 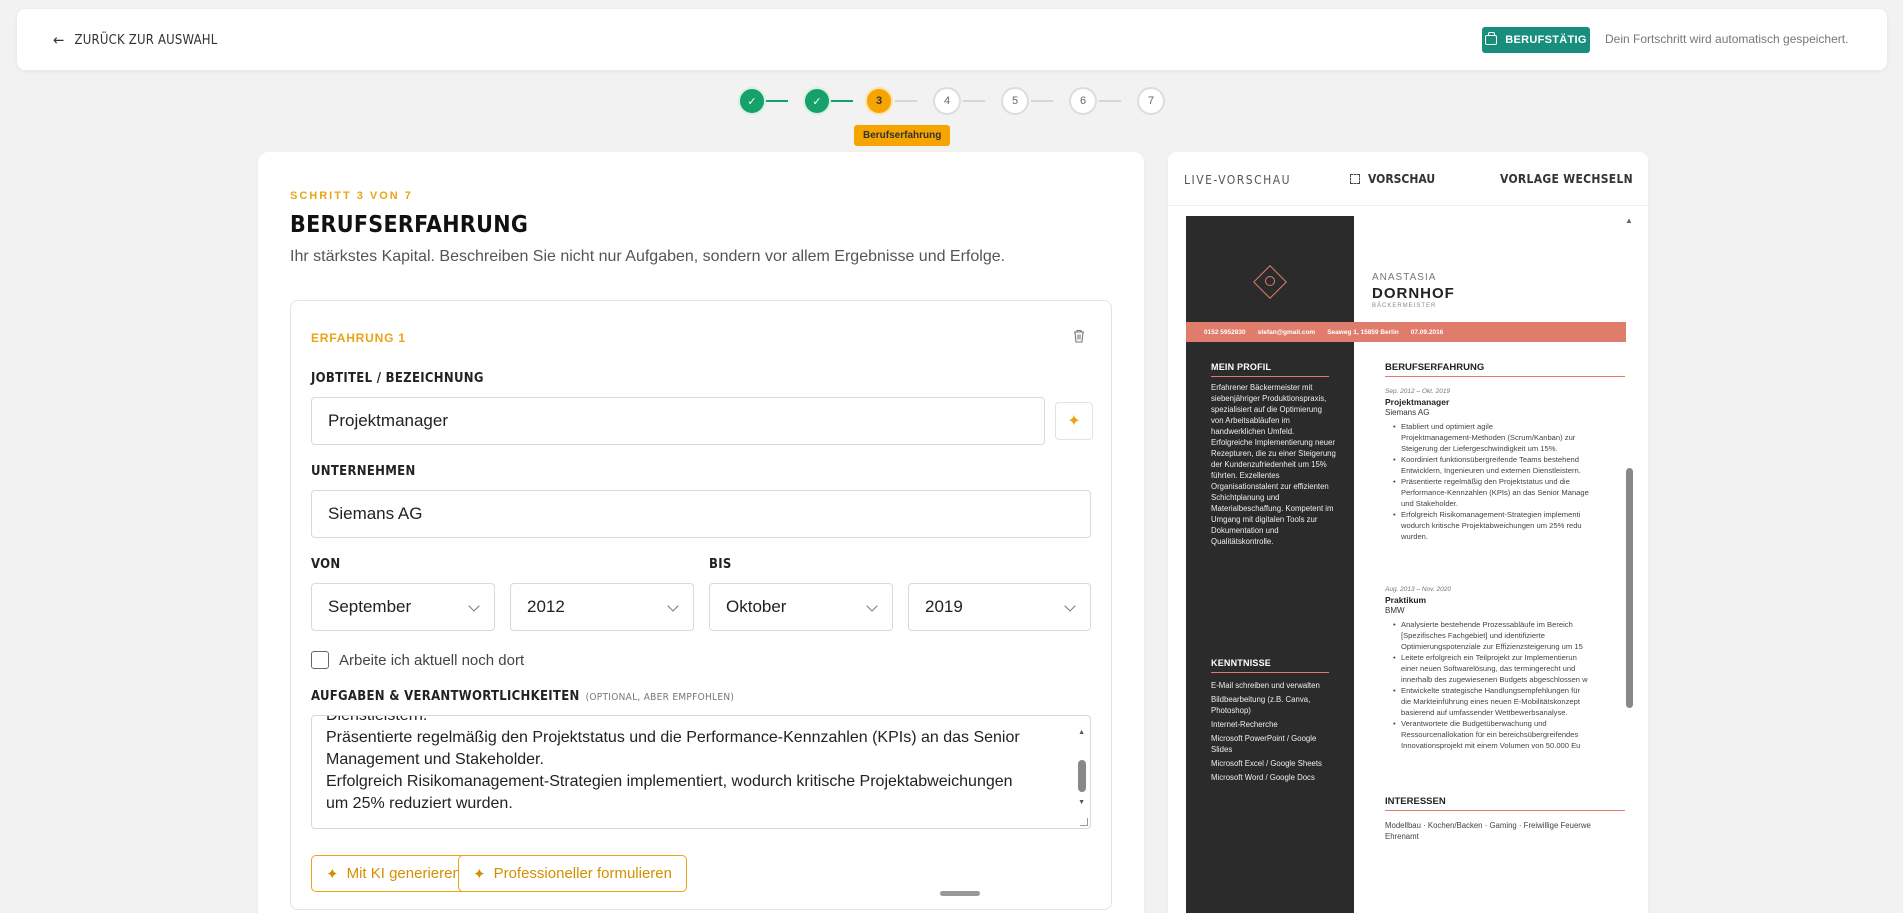 I want to click on employment-status-badge: BERUFSTÄTIG, so click(x=1536, y=40).